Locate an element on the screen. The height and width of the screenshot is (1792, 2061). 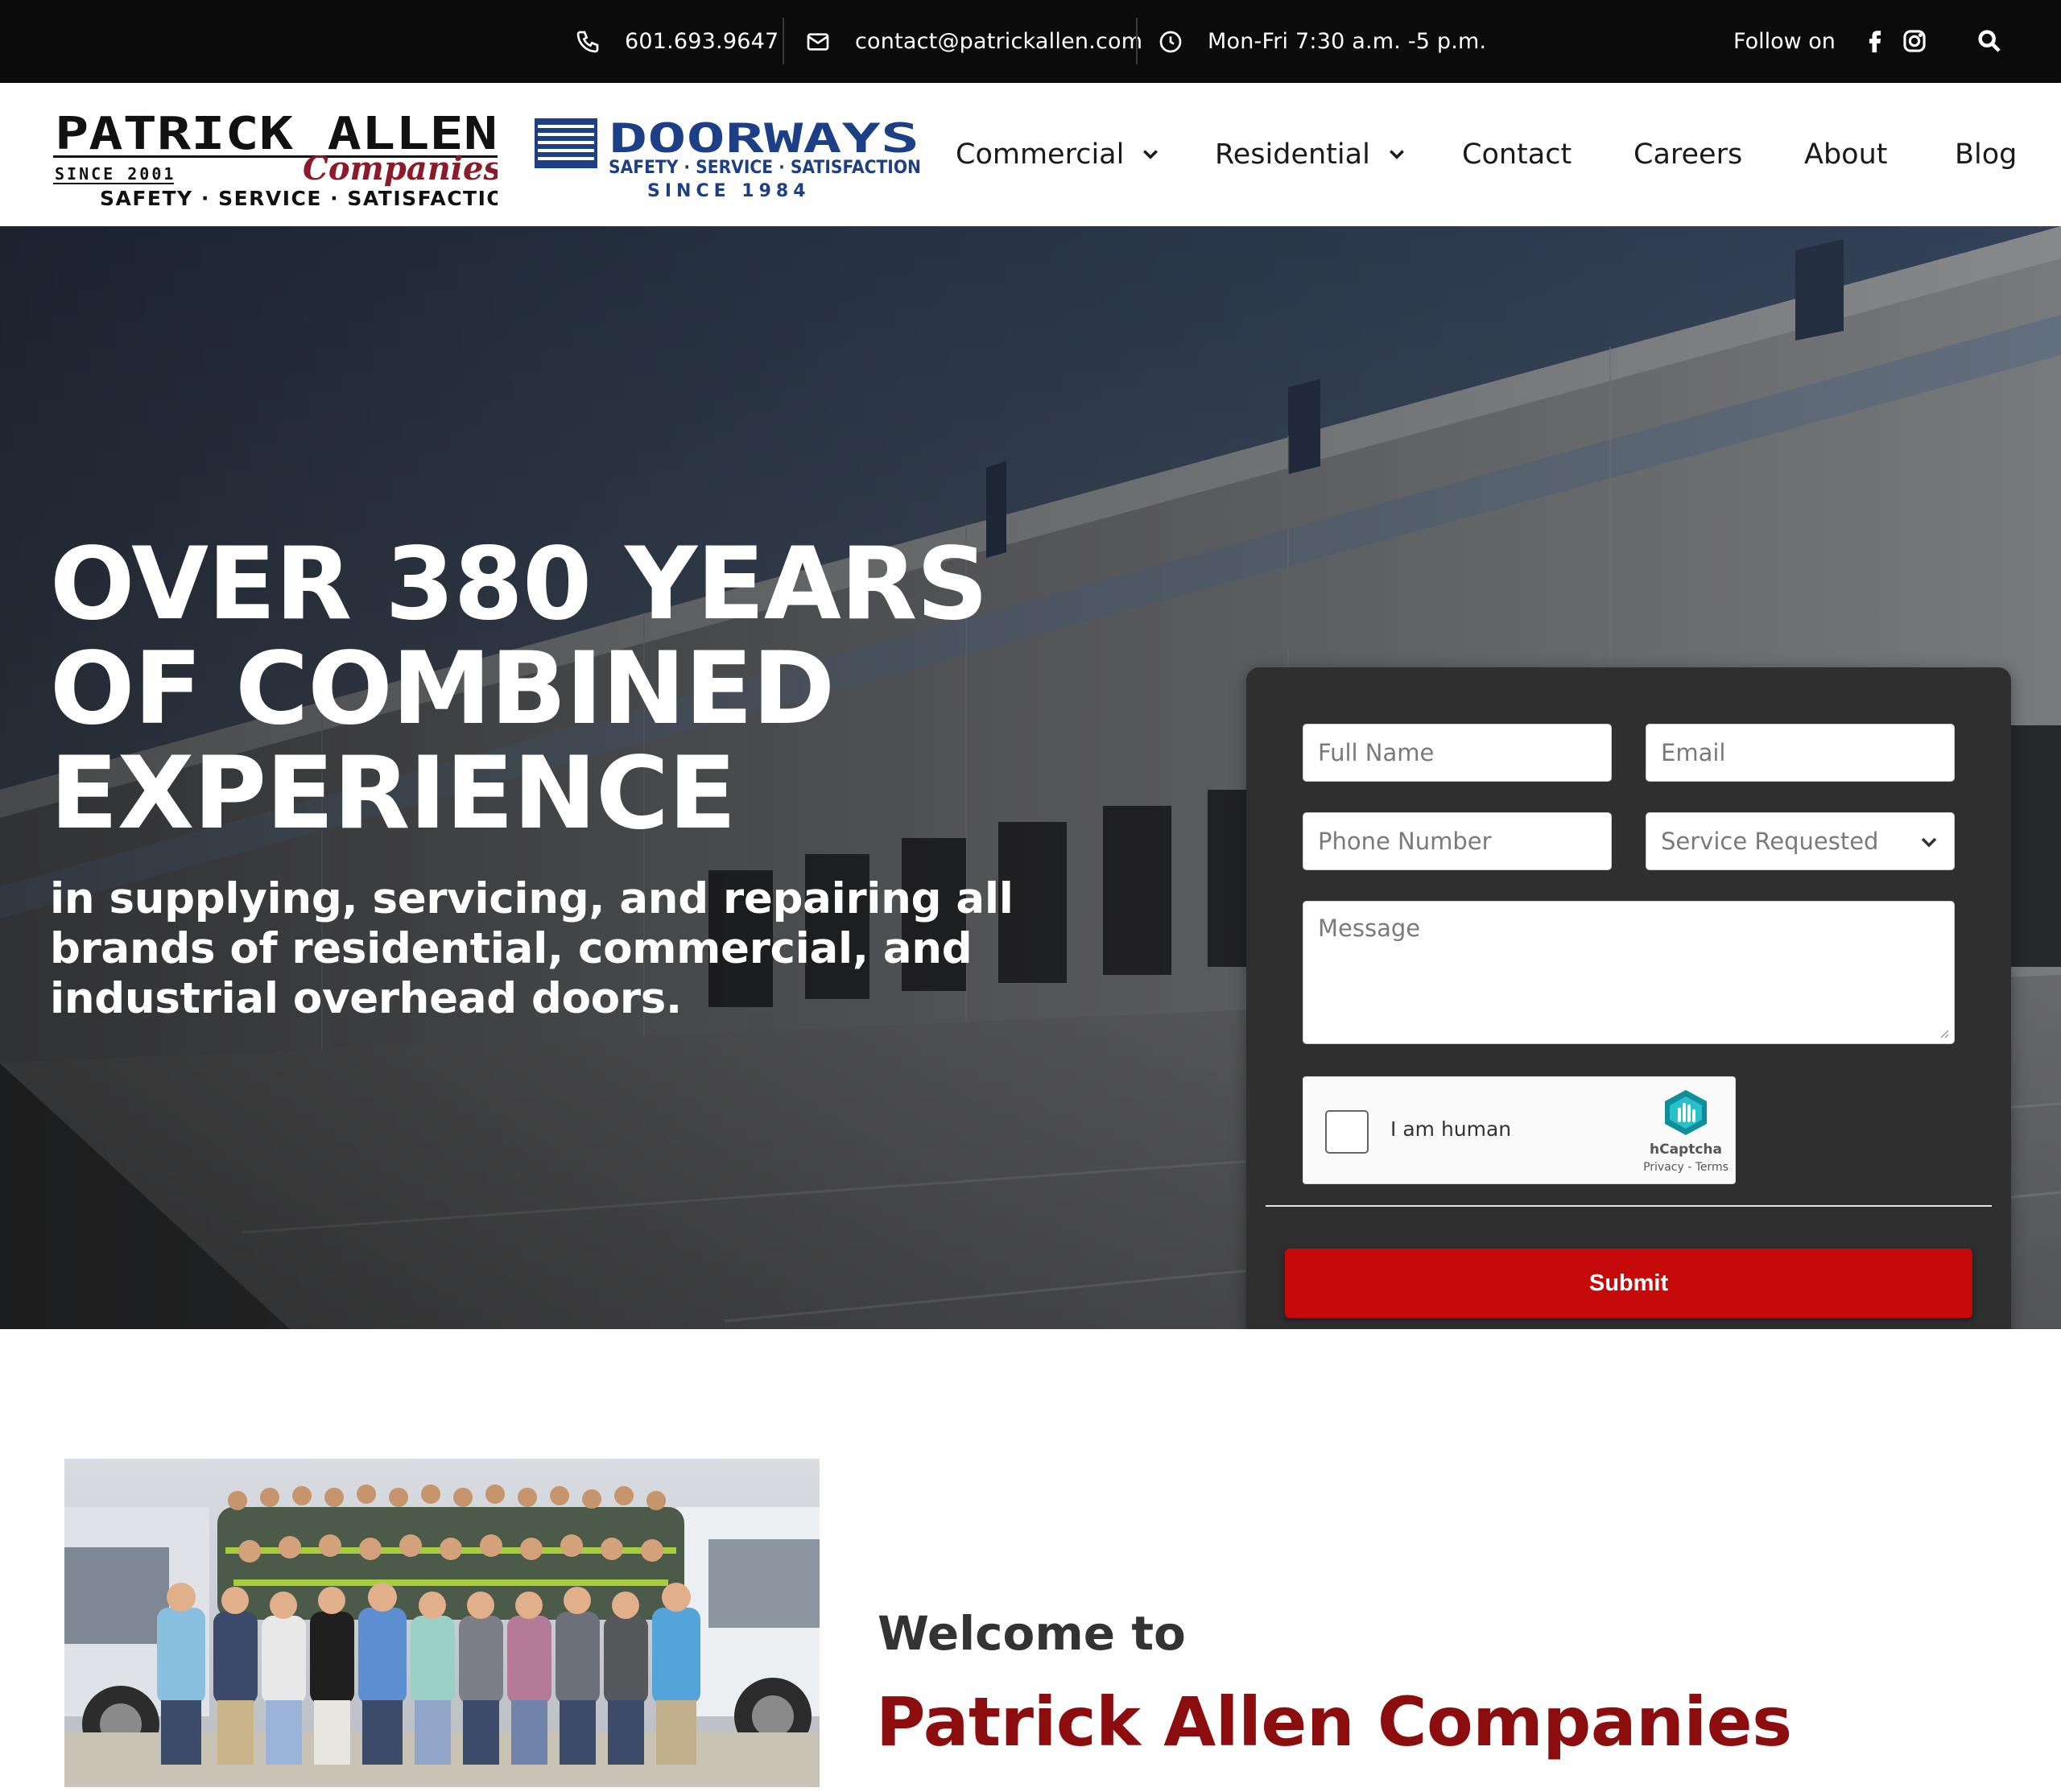
nav-commercial: Commercial is located at coordinates (1057, 154).